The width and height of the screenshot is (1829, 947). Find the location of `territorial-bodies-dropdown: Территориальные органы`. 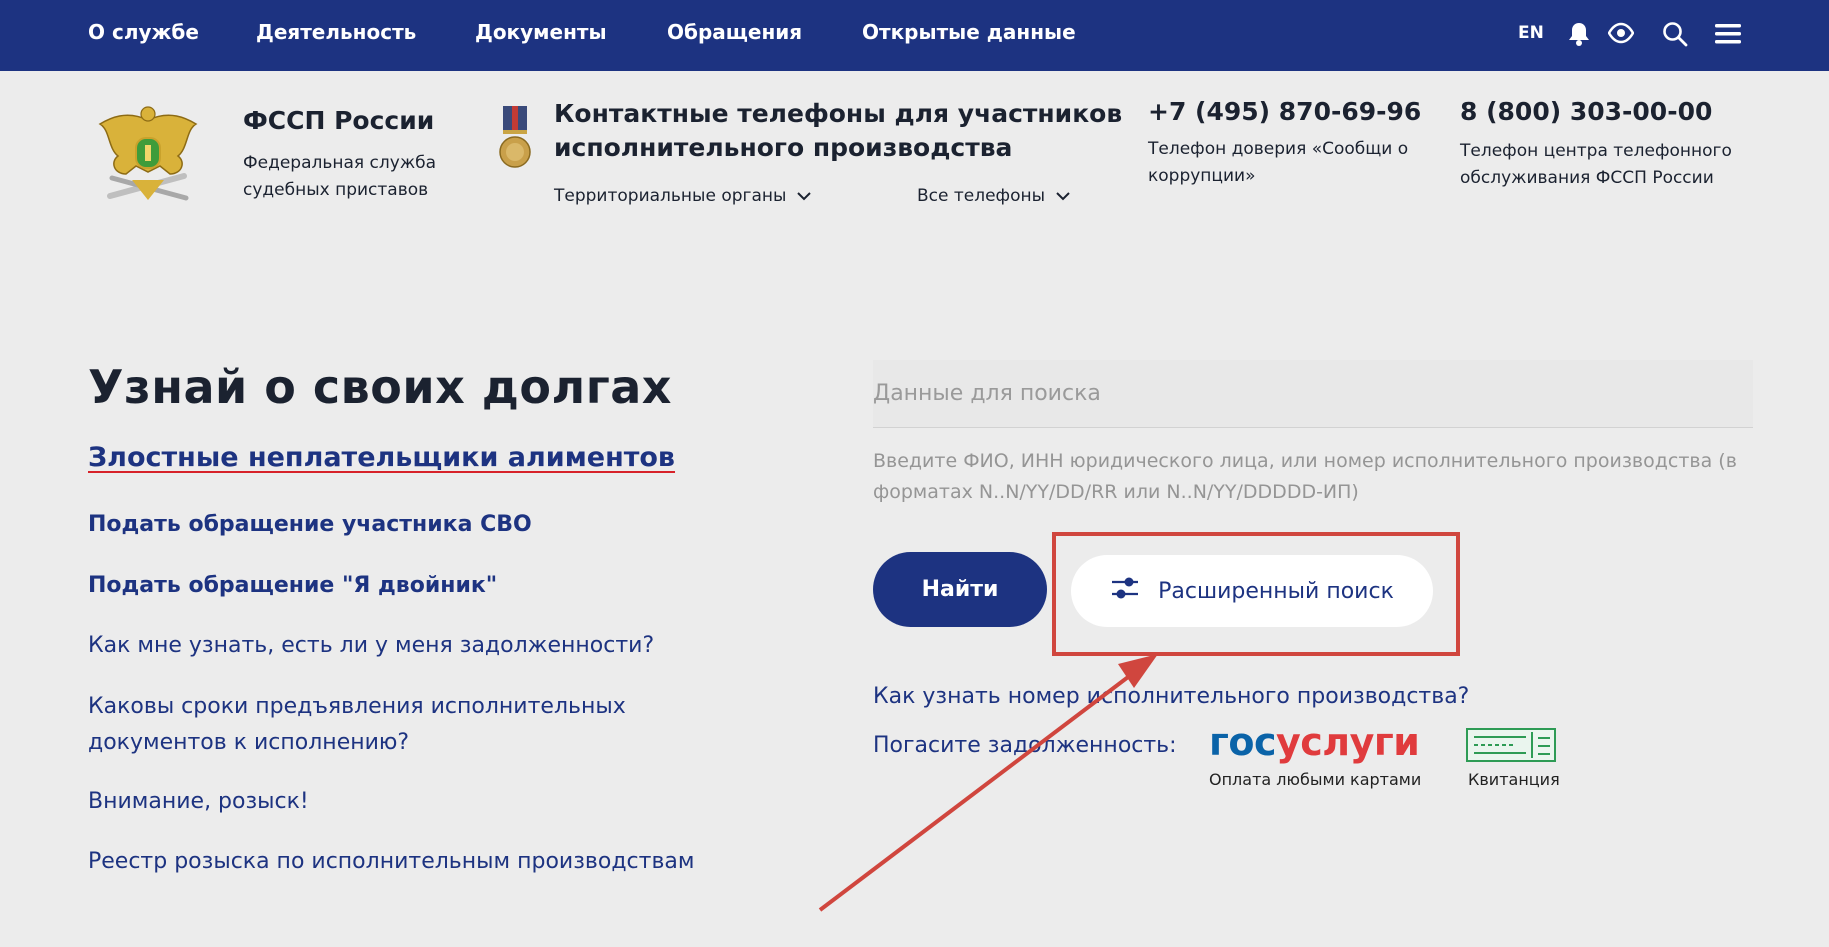

territorial-bodies-dropdown: Территориальные органы is located at coordinates (683, 196).